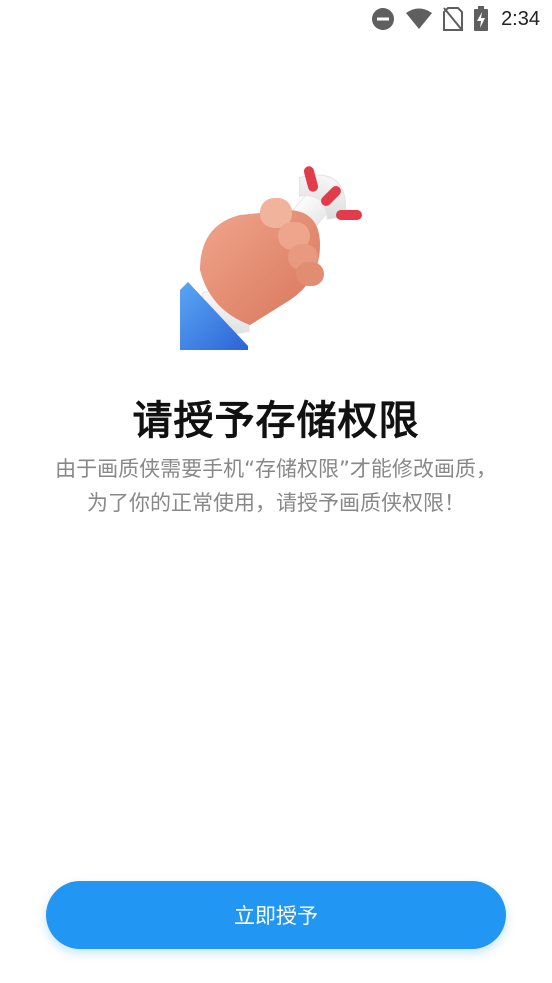 The height and width of the screenshot is (983, 552). I want to click on no-sim-icon, so click(453, 19).